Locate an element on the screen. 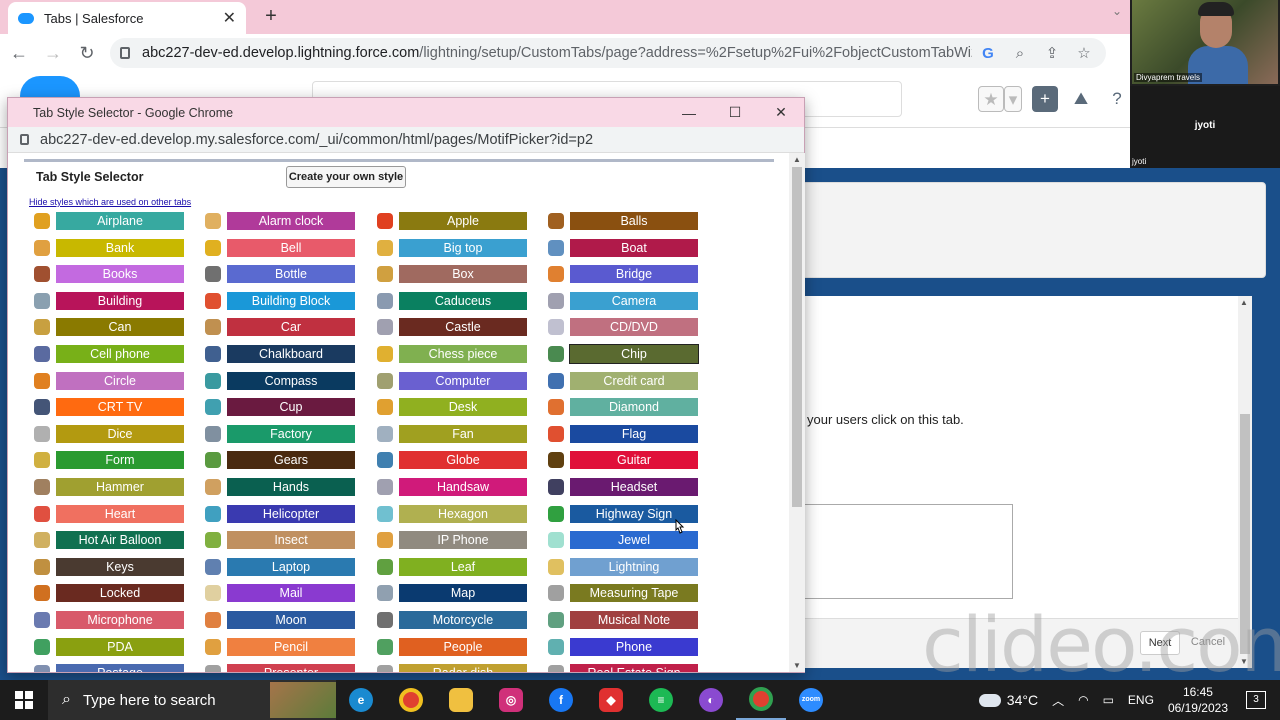  style-option: Hammer is located at coordinates (114, 487).